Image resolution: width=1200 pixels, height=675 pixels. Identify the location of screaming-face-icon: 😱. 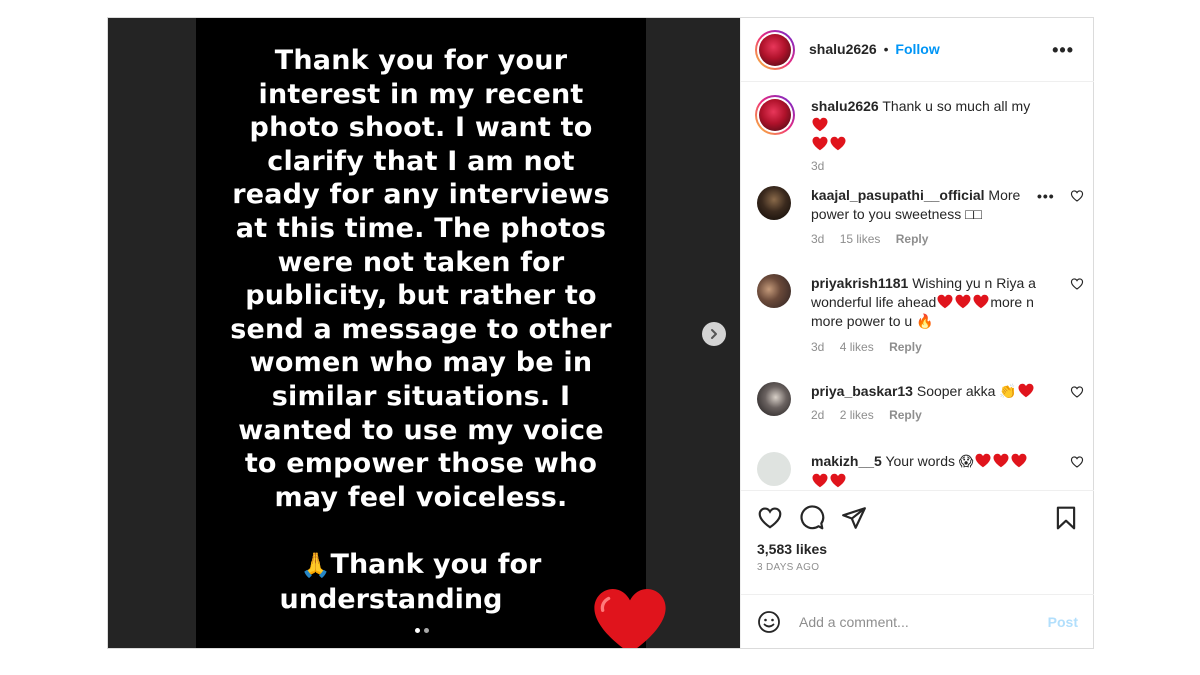
(966, 462).